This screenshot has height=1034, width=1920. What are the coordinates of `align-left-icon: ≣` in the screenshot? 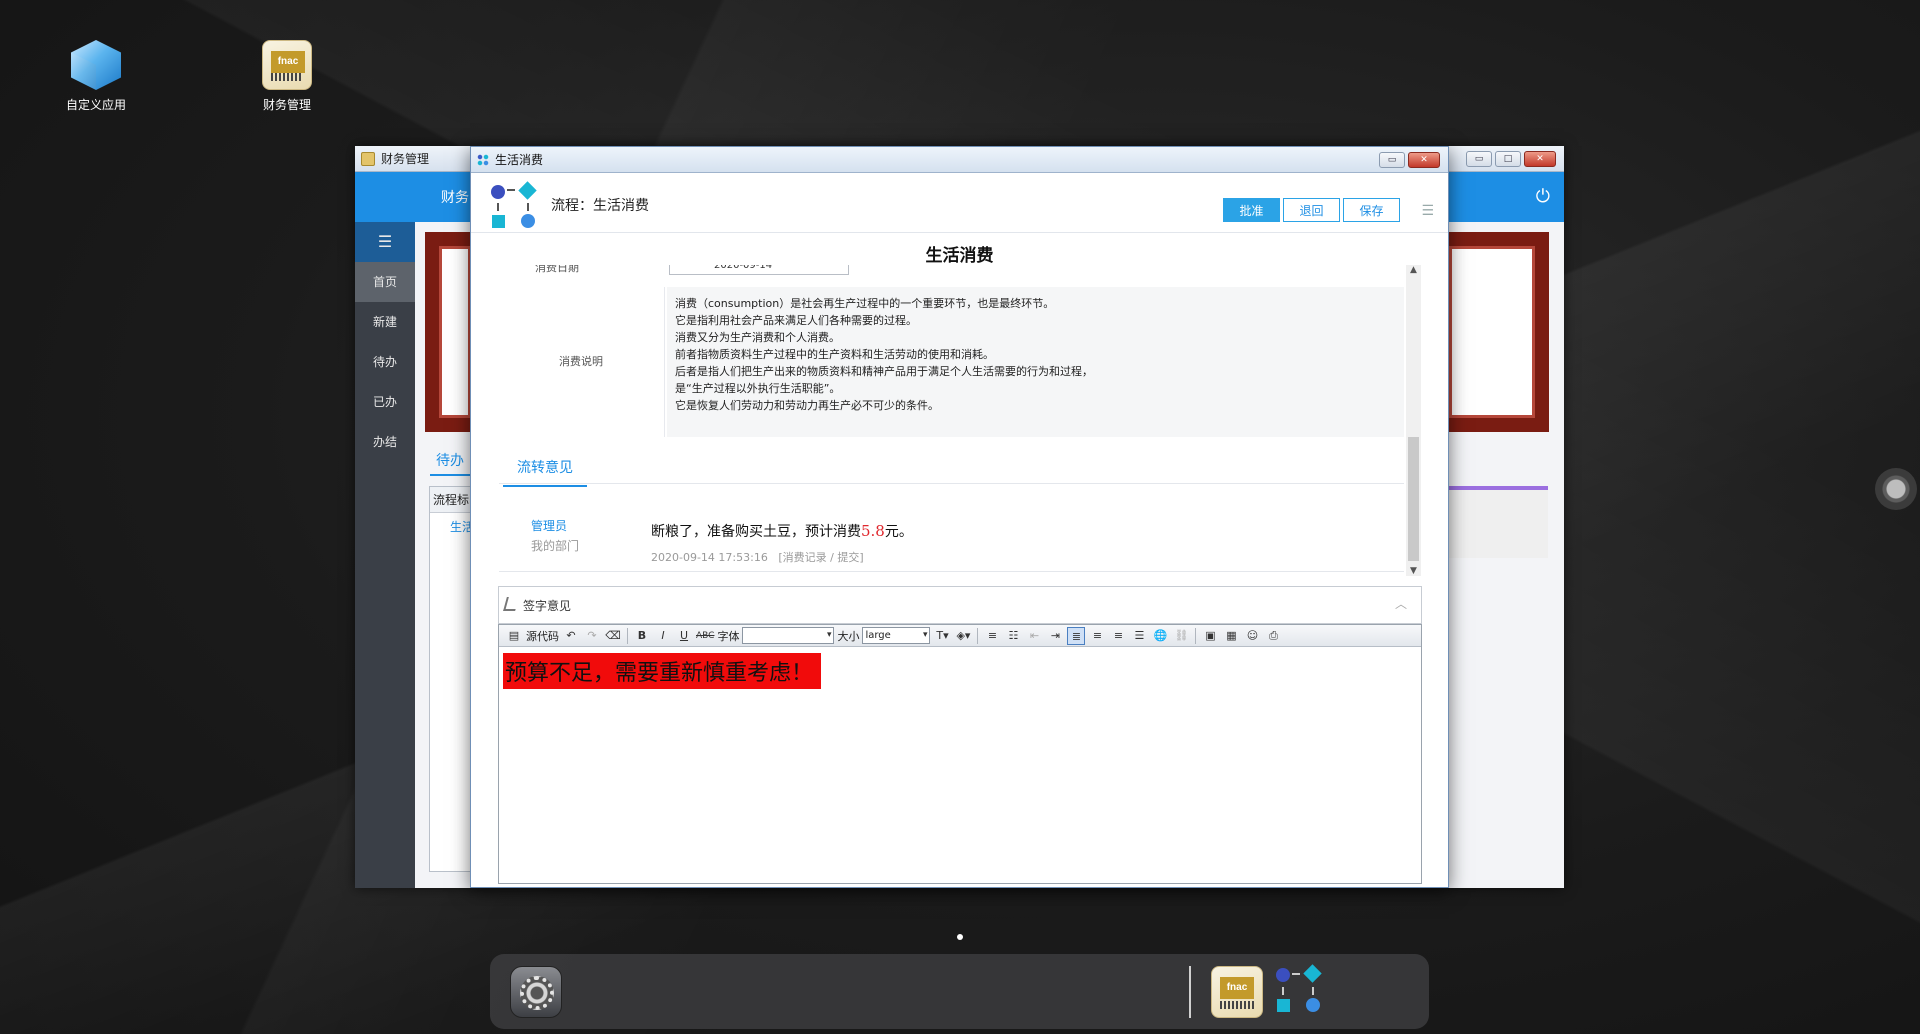 It's located at (1076, 635).